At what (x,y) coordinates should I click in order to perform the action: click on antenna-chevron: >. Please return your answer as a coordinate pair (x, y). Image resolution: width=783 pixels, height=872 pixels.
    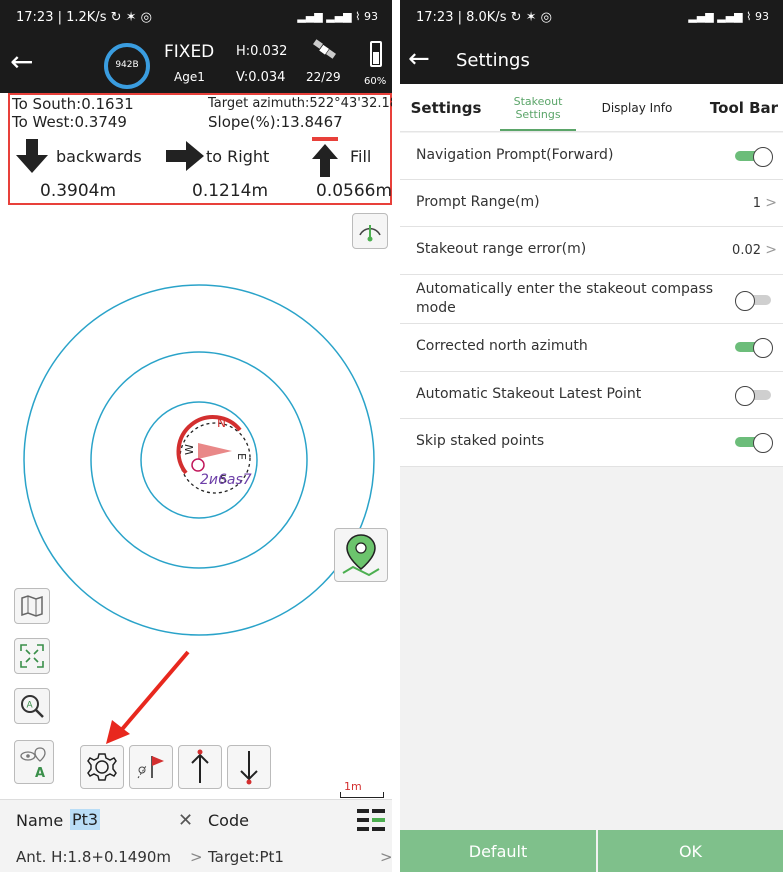
    Looking at the image, I should click on (196, 857).